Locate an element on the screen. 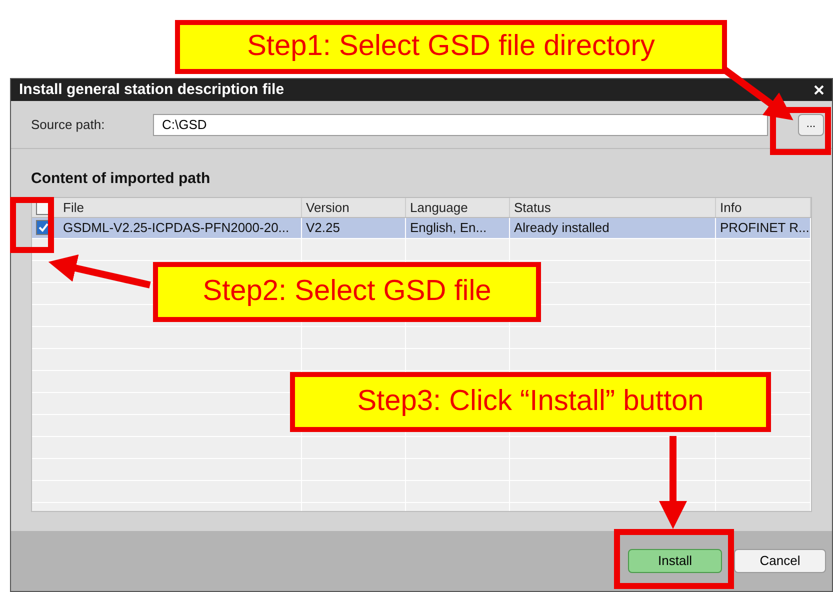  column-header: Info is located at coordinates (731, 207).